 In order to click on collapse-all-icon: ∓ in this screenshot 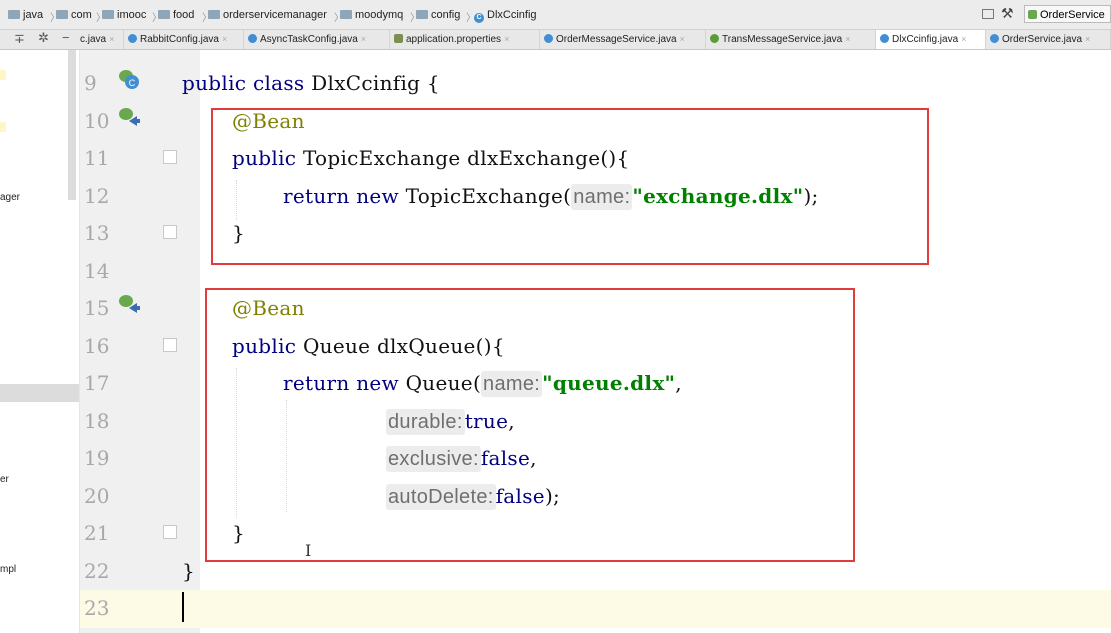, I will do `click(19, 39)`.